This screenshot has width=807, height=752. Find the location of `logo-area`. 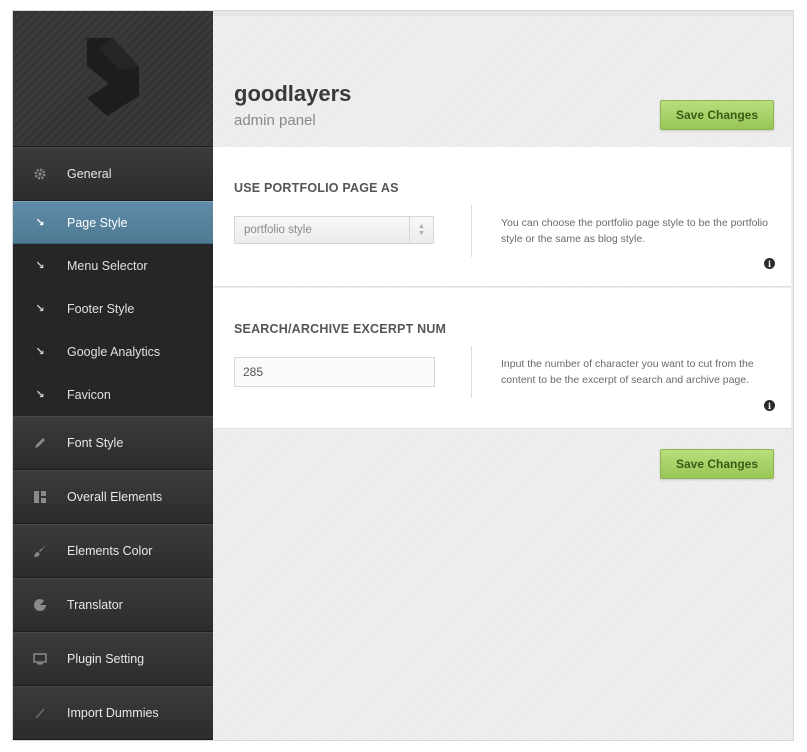

logo-area is located at coordinates (113, 79).